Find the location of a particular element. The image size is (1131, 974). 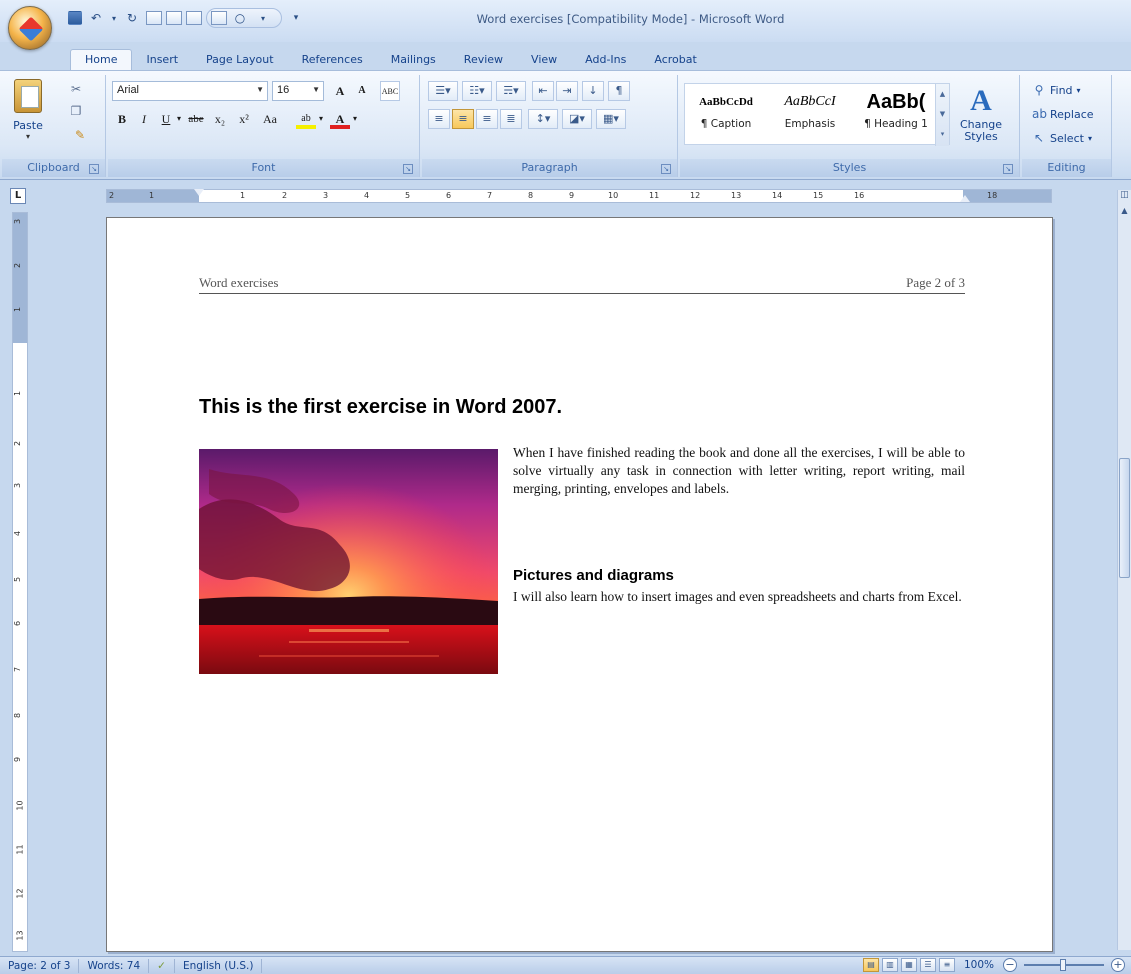

sunset-image is located at coordinates (348, 561).